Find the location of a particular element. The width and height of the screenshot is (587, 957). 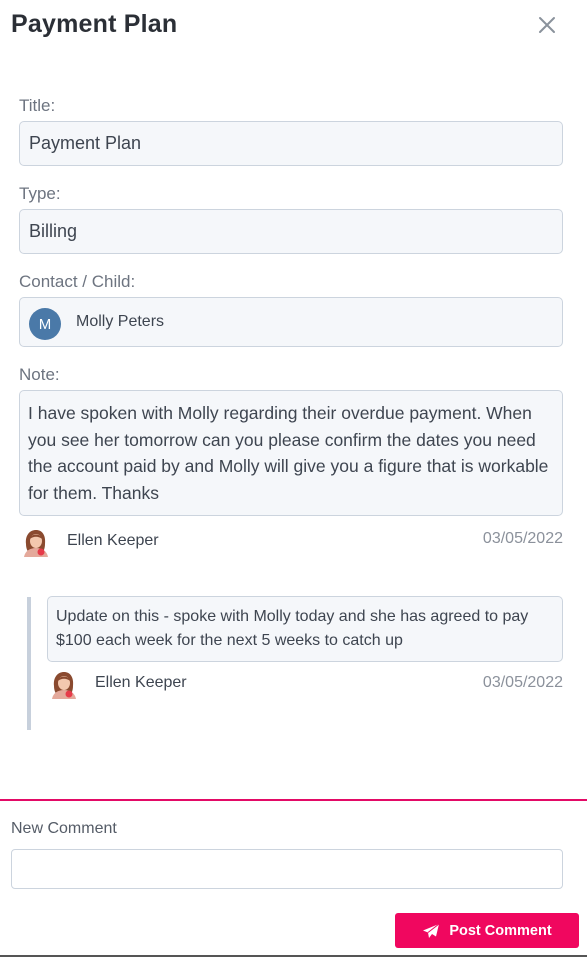

paper-plane-icon is located at coordinates (431, 930).